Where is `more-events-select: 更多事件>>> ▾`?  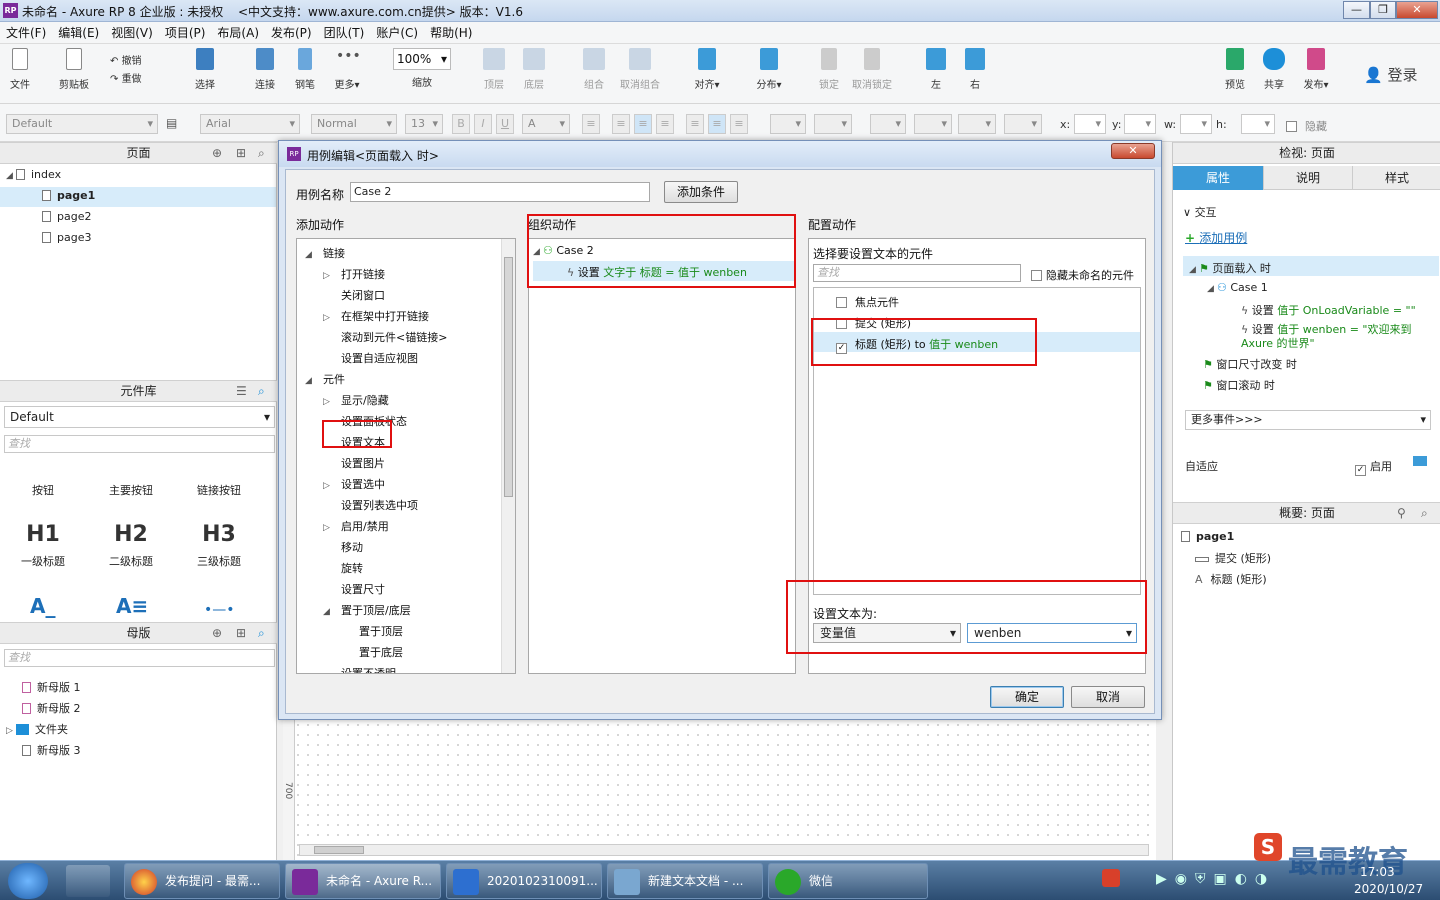
more-events-select: 更多事件>>> ▾ is located at coordinates (1308, 420).